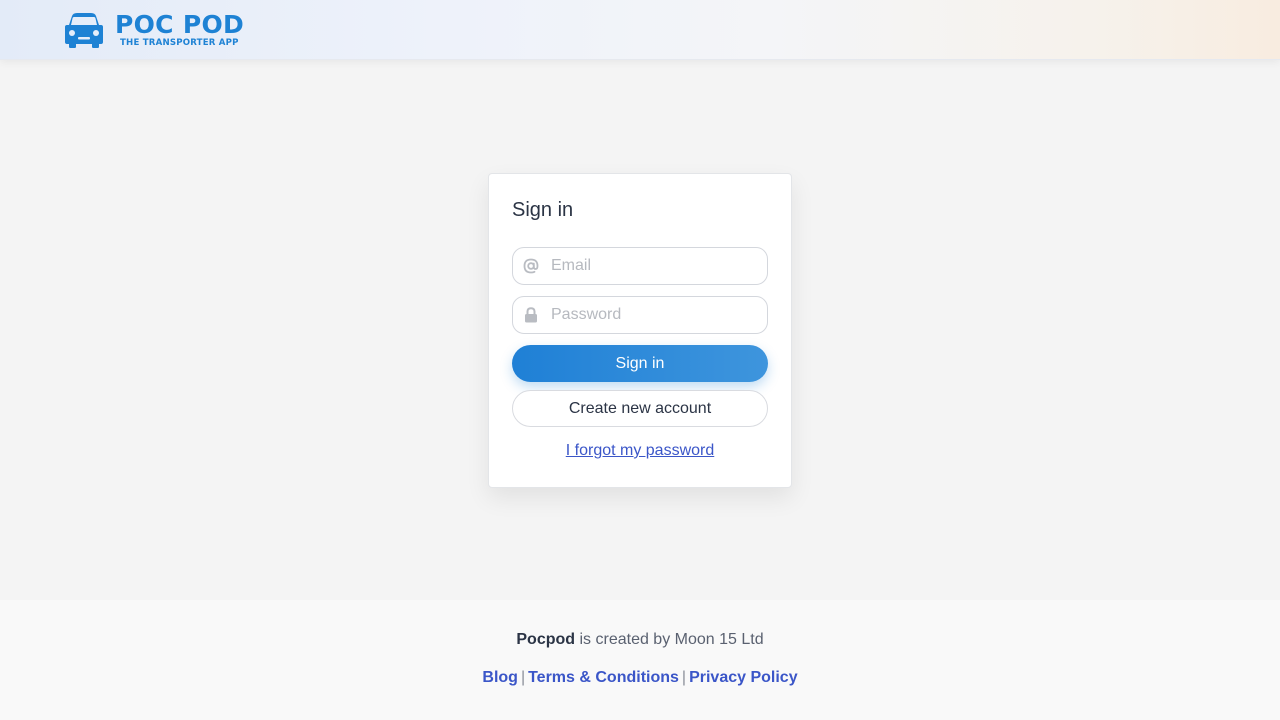 This screenshot has height=720, width=1280. Describe the element at coordinates (546, 639) in the screenshot. I see `footer-brand: Pocpod` at that location.